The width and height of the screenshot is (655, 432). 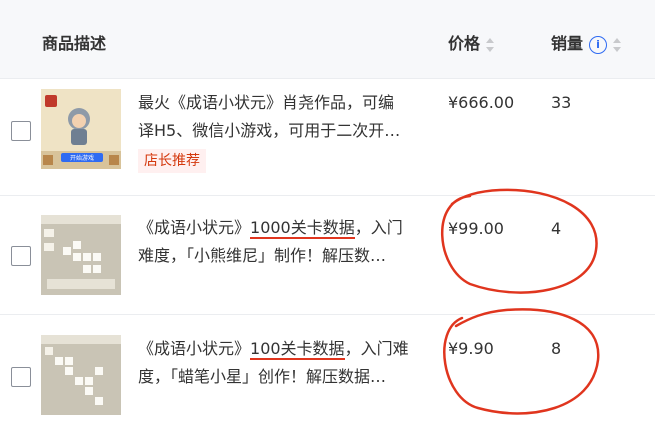 What do you see at coordinates (464, 43) in the screenshot?
I see `column-header-price-label: 价格` at bounding box center [464, 43].